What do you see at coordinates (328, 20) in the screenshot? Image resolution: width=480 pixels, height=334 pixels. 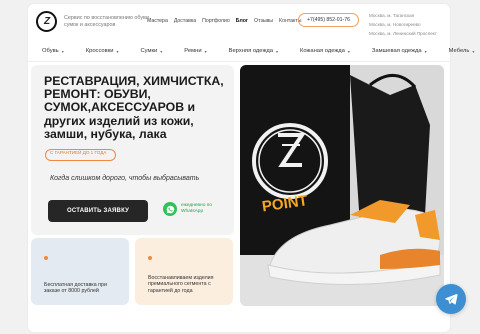 I see `phone-button: +7(495) 852-01-76` at bounding box center [328, 20].